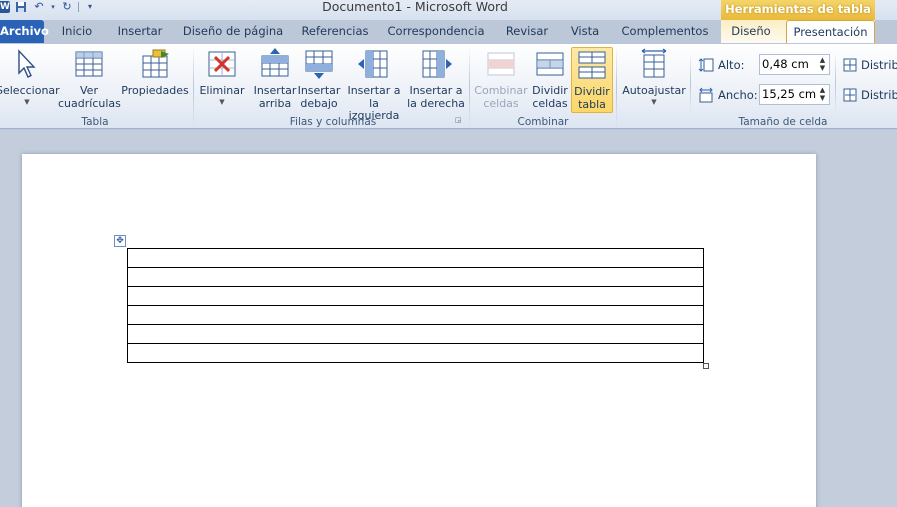 The height and width of the screenshot is (507, 897). Describe the element at coordinates (501, 103) in the screenshot. I see `comb-label-2: celdas` at that location.